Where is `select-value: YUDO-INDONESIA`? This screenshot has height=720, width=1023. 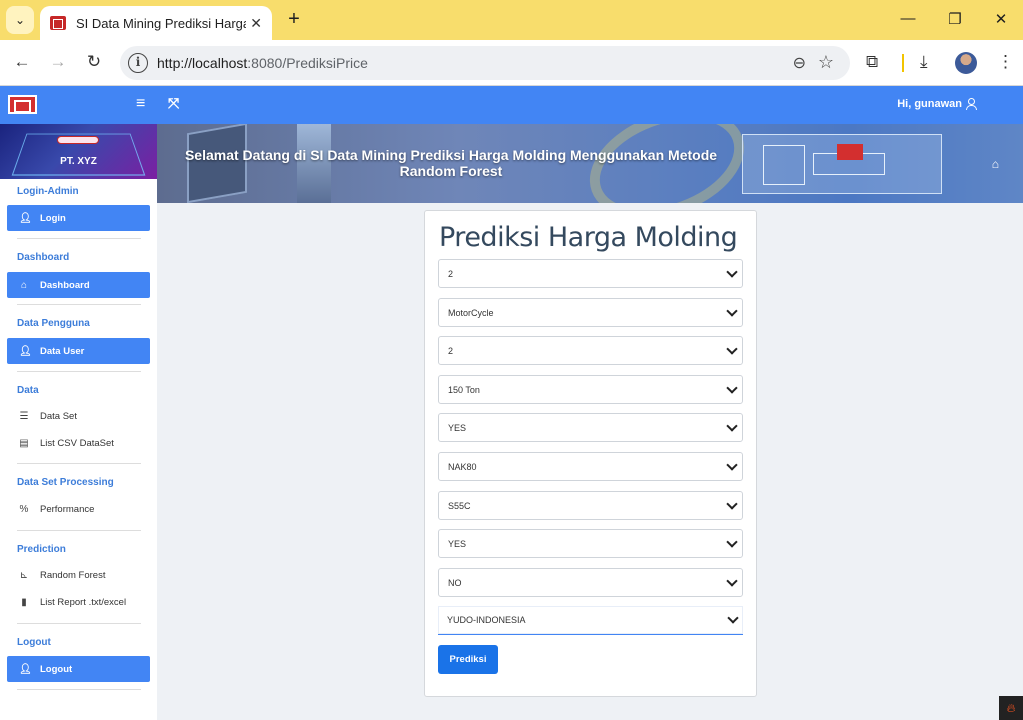
select-value: YUDO-INDONESIA is located at coordinates (486, 620).